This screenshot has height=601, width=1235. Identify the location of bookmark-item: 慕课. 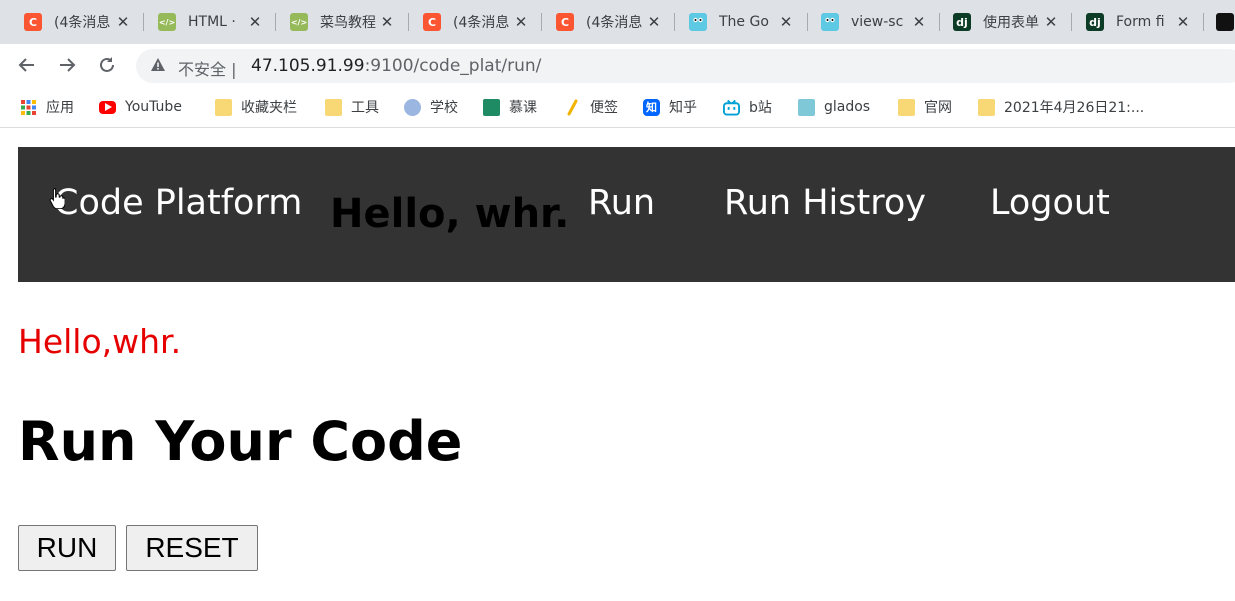
(510, 107).